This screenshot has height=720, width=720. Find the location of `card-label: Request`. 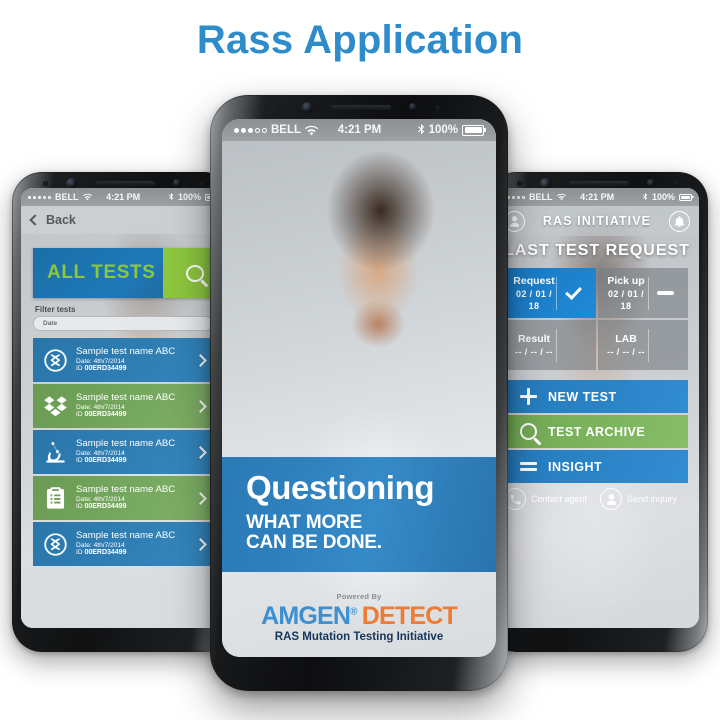

card-label: Request is located at coordinates (534, 280).